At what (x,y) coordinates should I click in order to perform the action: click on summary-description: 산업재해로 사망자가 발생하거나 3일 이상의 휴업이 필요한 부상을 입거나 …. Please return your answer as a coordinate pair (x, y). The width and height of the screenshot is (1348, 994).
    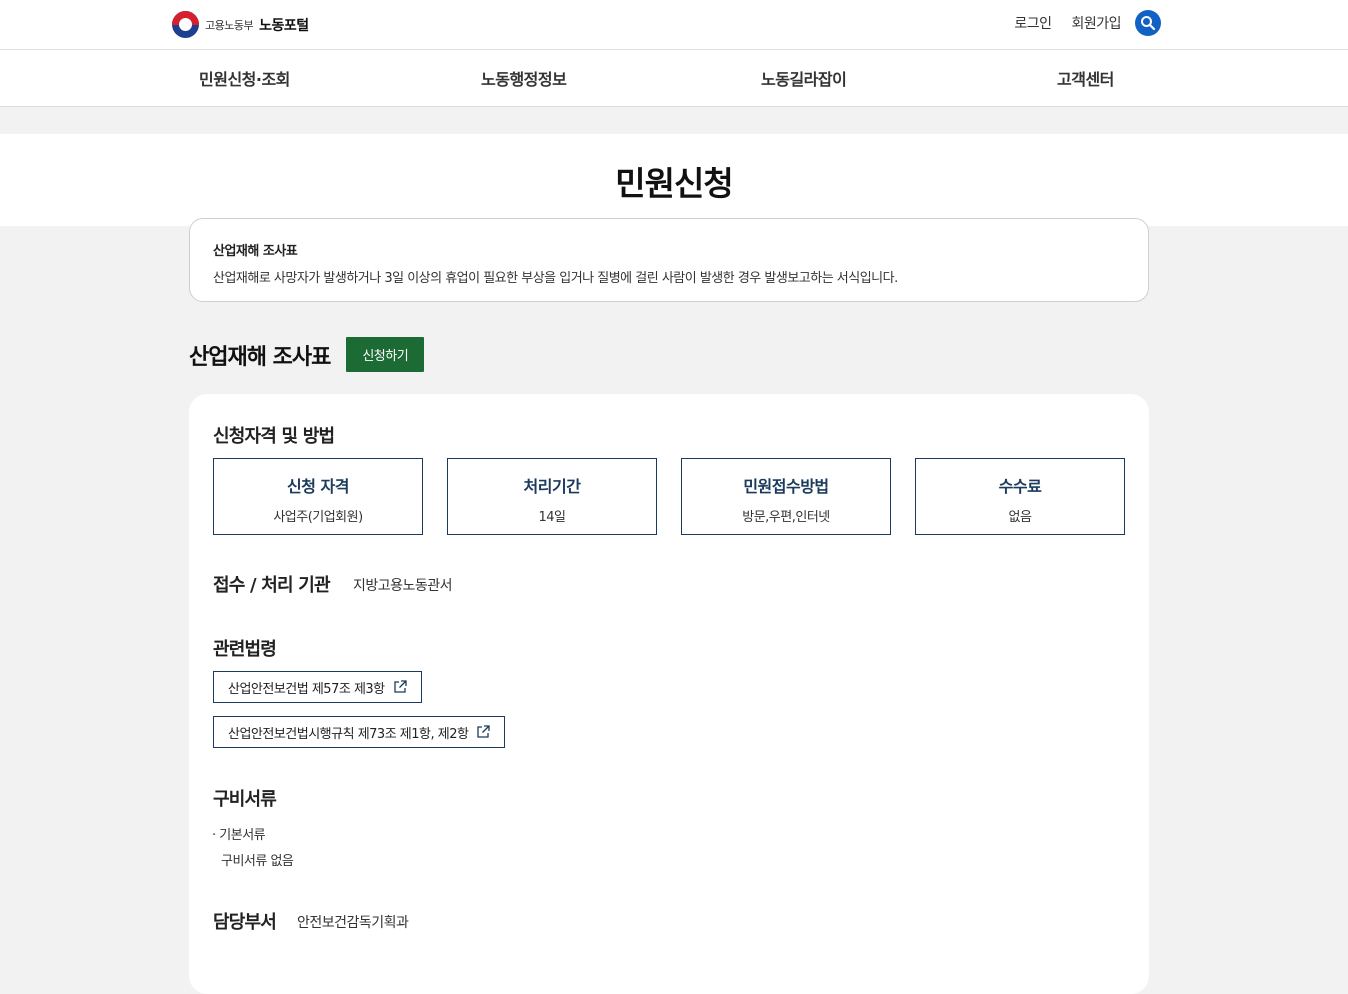
    Looking at the image, I should click on (555, 278).